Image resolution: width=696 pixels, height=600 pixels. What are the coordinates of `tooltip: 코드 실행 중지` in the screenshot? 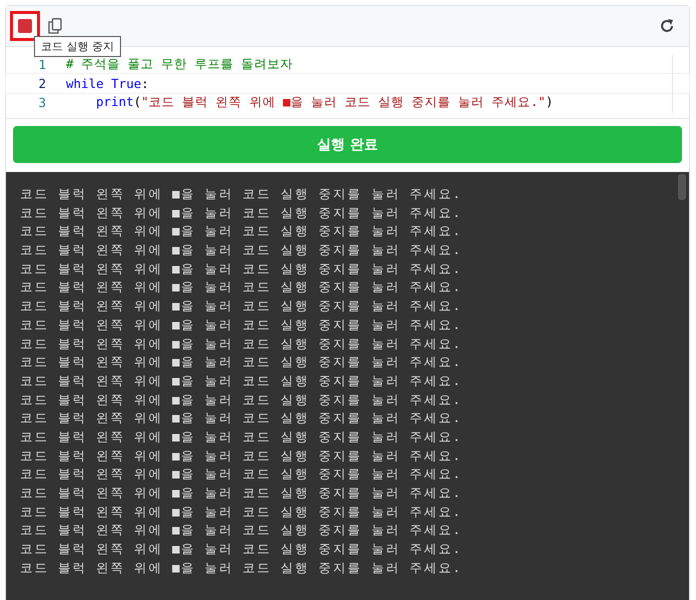 It's located at (77, 46).